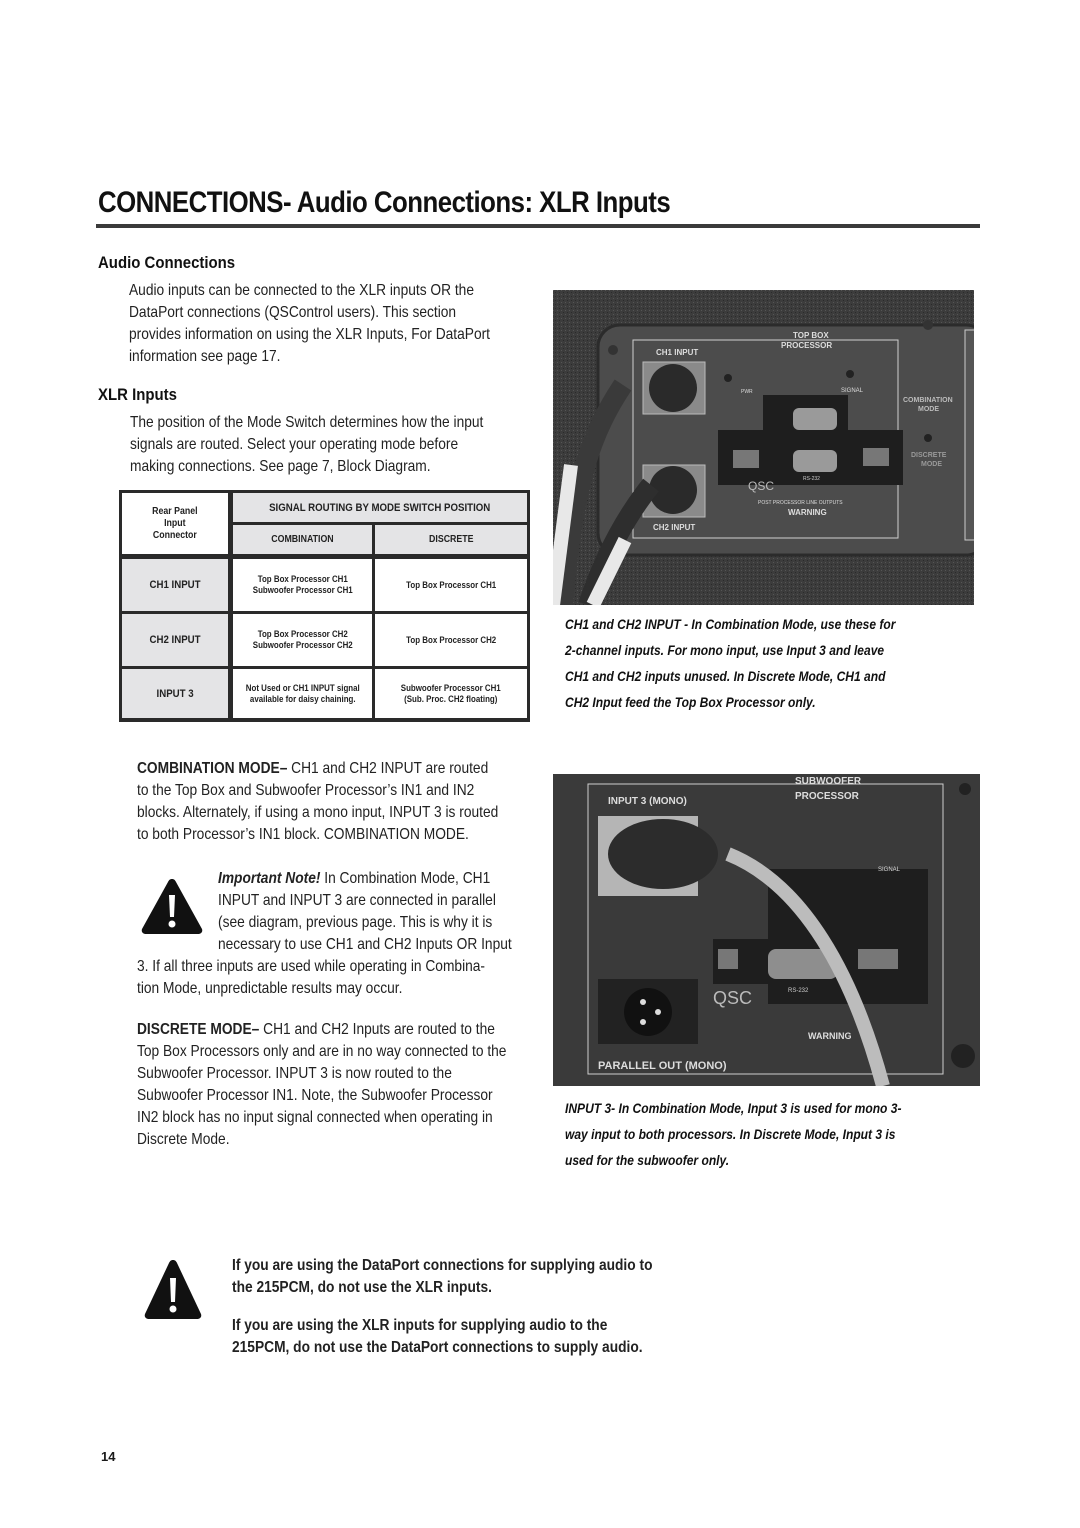 This screenshot has width=1080, height=1528. What do you see at coordinates (175, 523) in the screenshot?
I see `header-line: Input` at bounding box center [175, 523].